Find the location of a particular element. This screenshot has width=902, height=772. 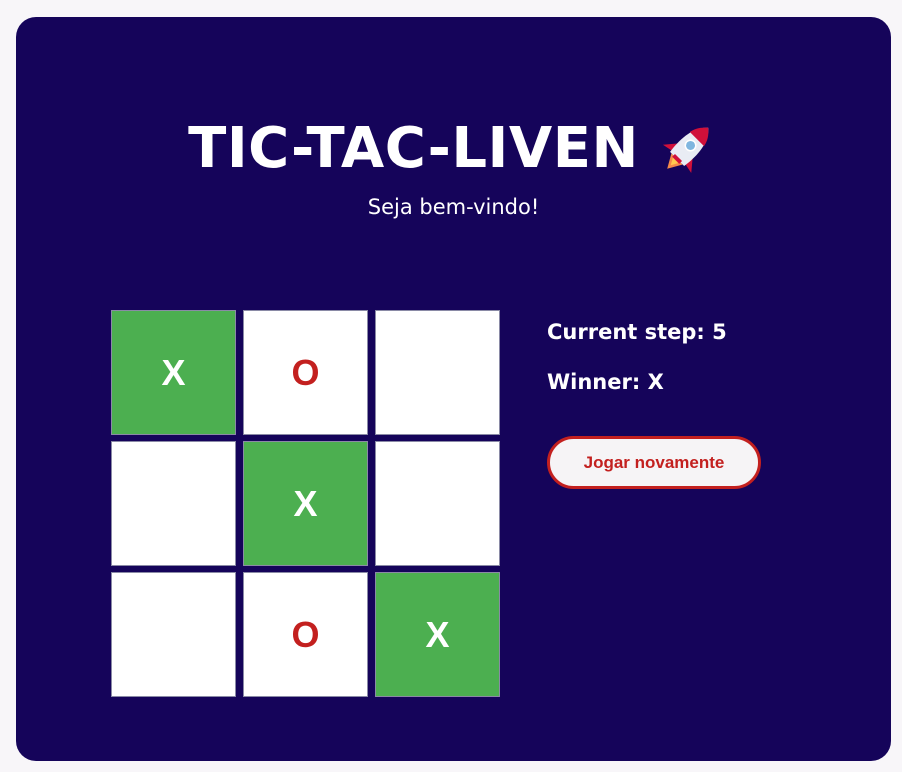

app-title: TIC-TAC-LIVEN is located at coordinates (413, 148).